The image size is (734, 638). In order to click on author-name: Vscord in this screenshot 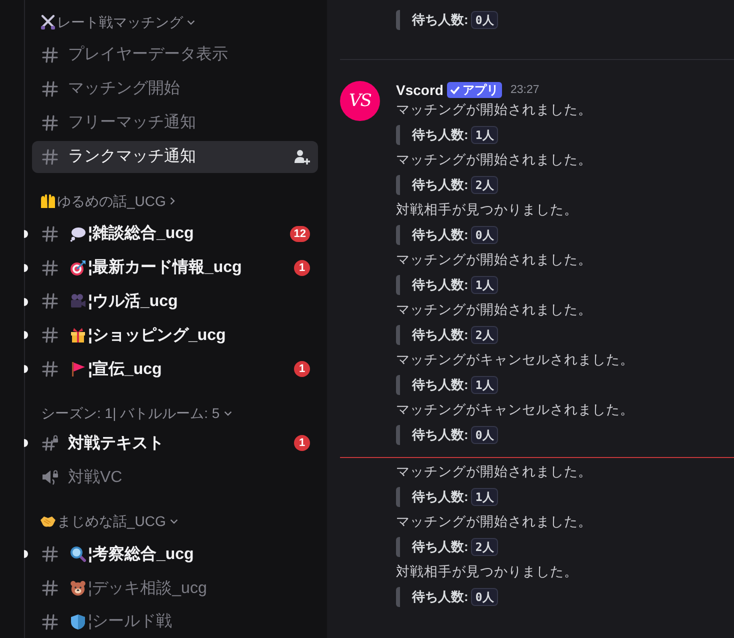, I will do `click(420, 90)`.